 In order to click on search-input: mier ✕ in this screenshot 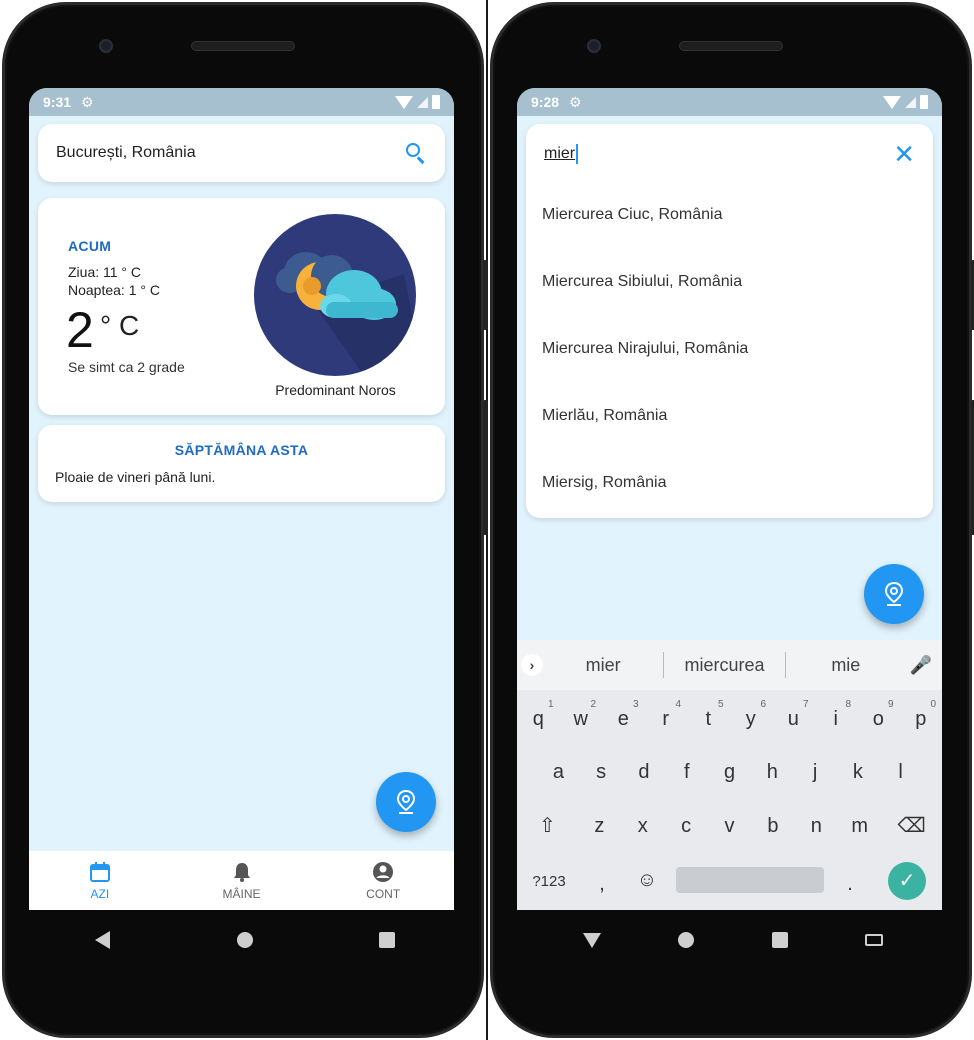, I will do `click(729, 154)`.